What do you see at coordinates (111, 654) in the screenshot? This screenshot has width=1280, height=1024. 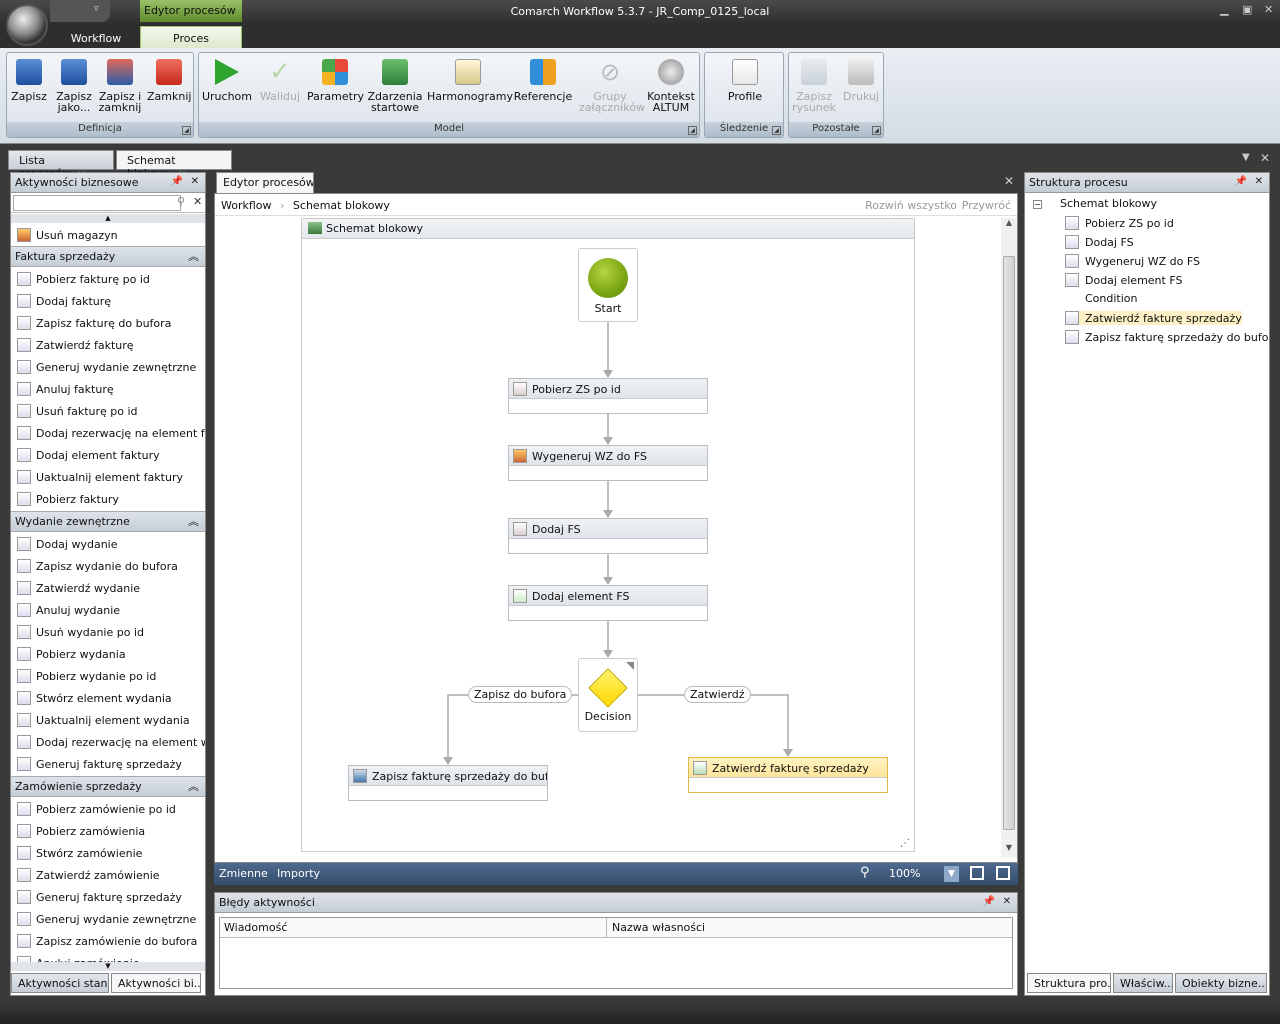 I see `list-item: Pobierz wydania` at bounding box center [111, 654].